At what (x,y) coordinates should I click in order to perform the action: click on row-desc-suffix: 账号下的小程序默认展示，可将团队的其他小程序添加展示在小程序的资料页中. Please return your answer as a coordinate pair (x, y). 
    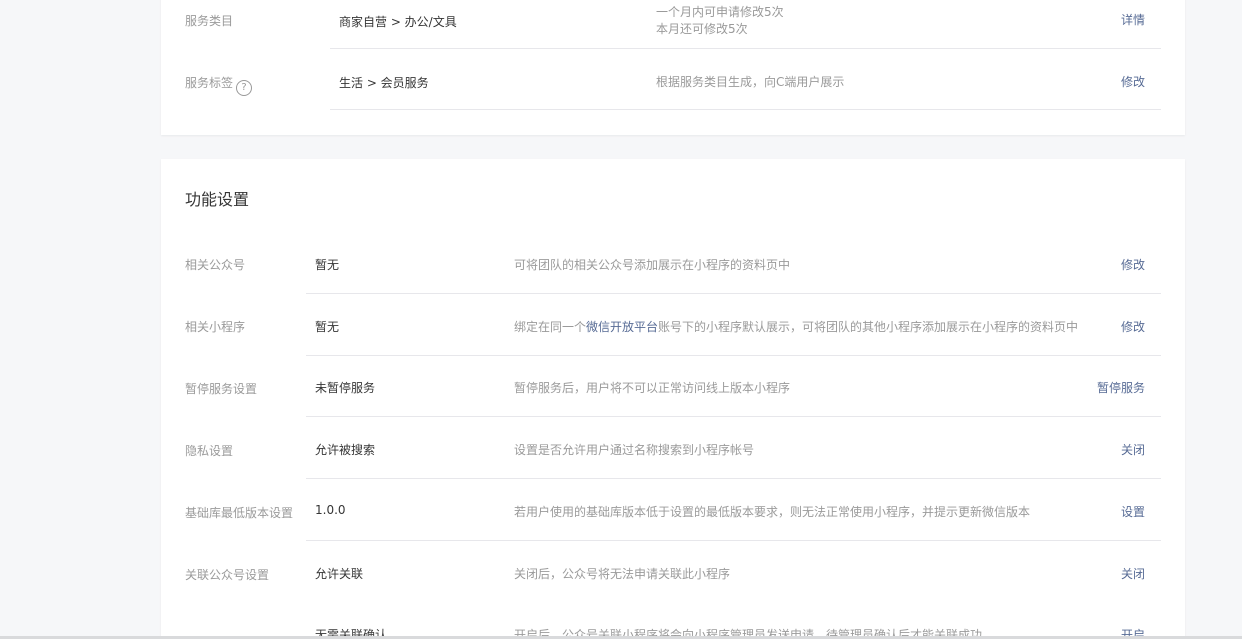
    Looking at the image, I should click on (868, 327).